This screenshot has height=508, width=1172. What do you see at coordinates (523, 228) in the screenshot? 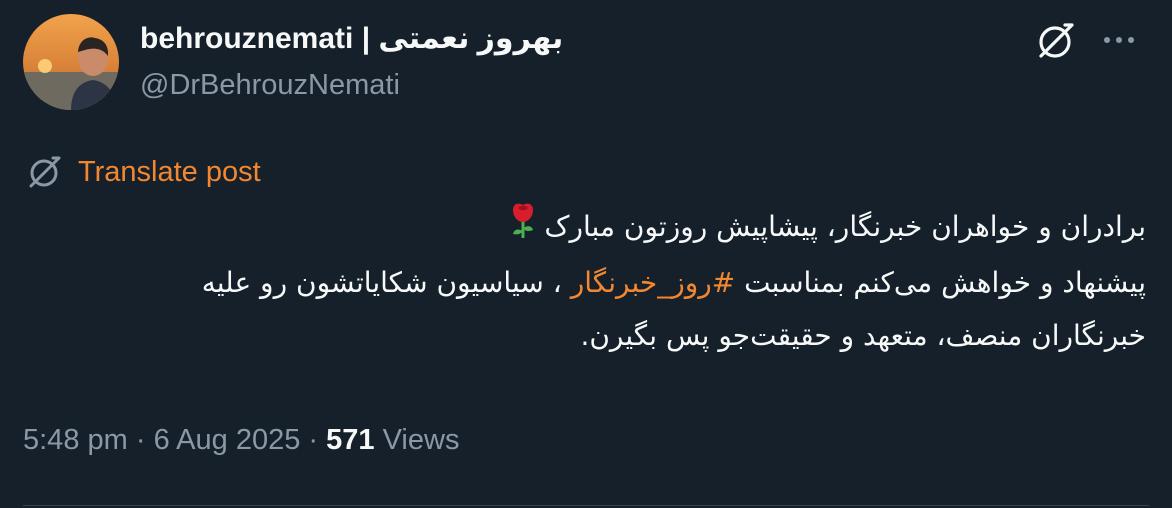
I see `rose-icon` at bounding box center [523, 228].